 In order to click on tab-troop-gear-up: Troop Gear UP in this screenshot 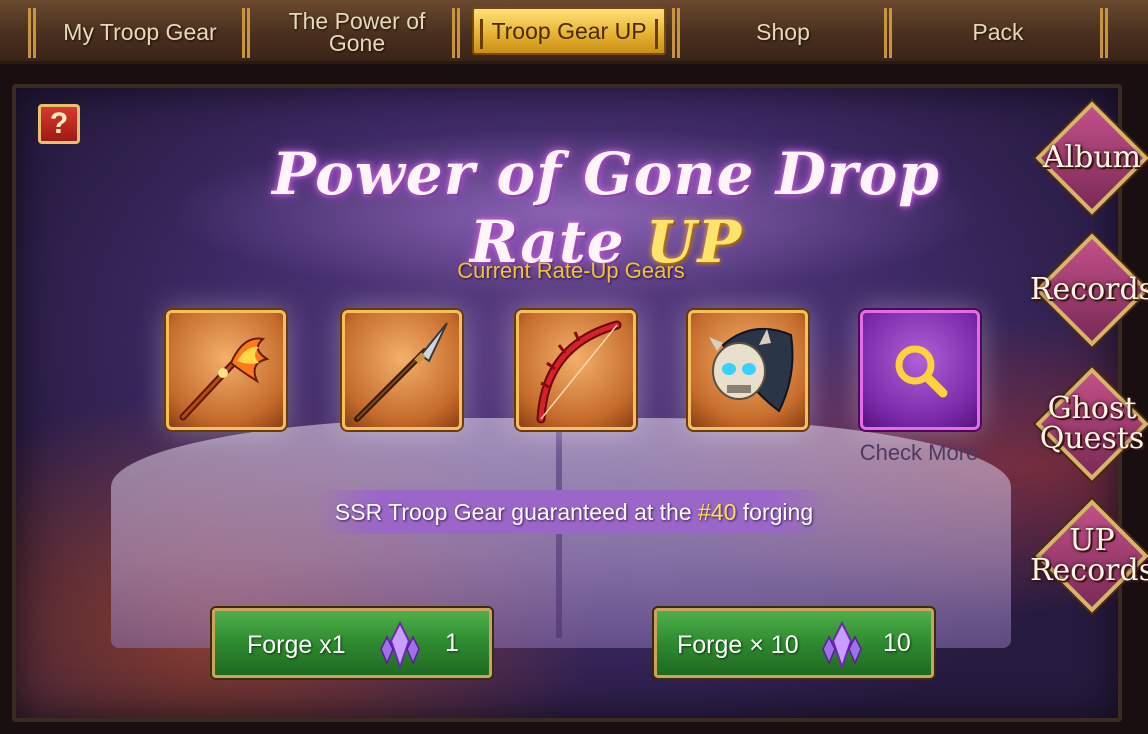, I will do `click(569, 31)`.